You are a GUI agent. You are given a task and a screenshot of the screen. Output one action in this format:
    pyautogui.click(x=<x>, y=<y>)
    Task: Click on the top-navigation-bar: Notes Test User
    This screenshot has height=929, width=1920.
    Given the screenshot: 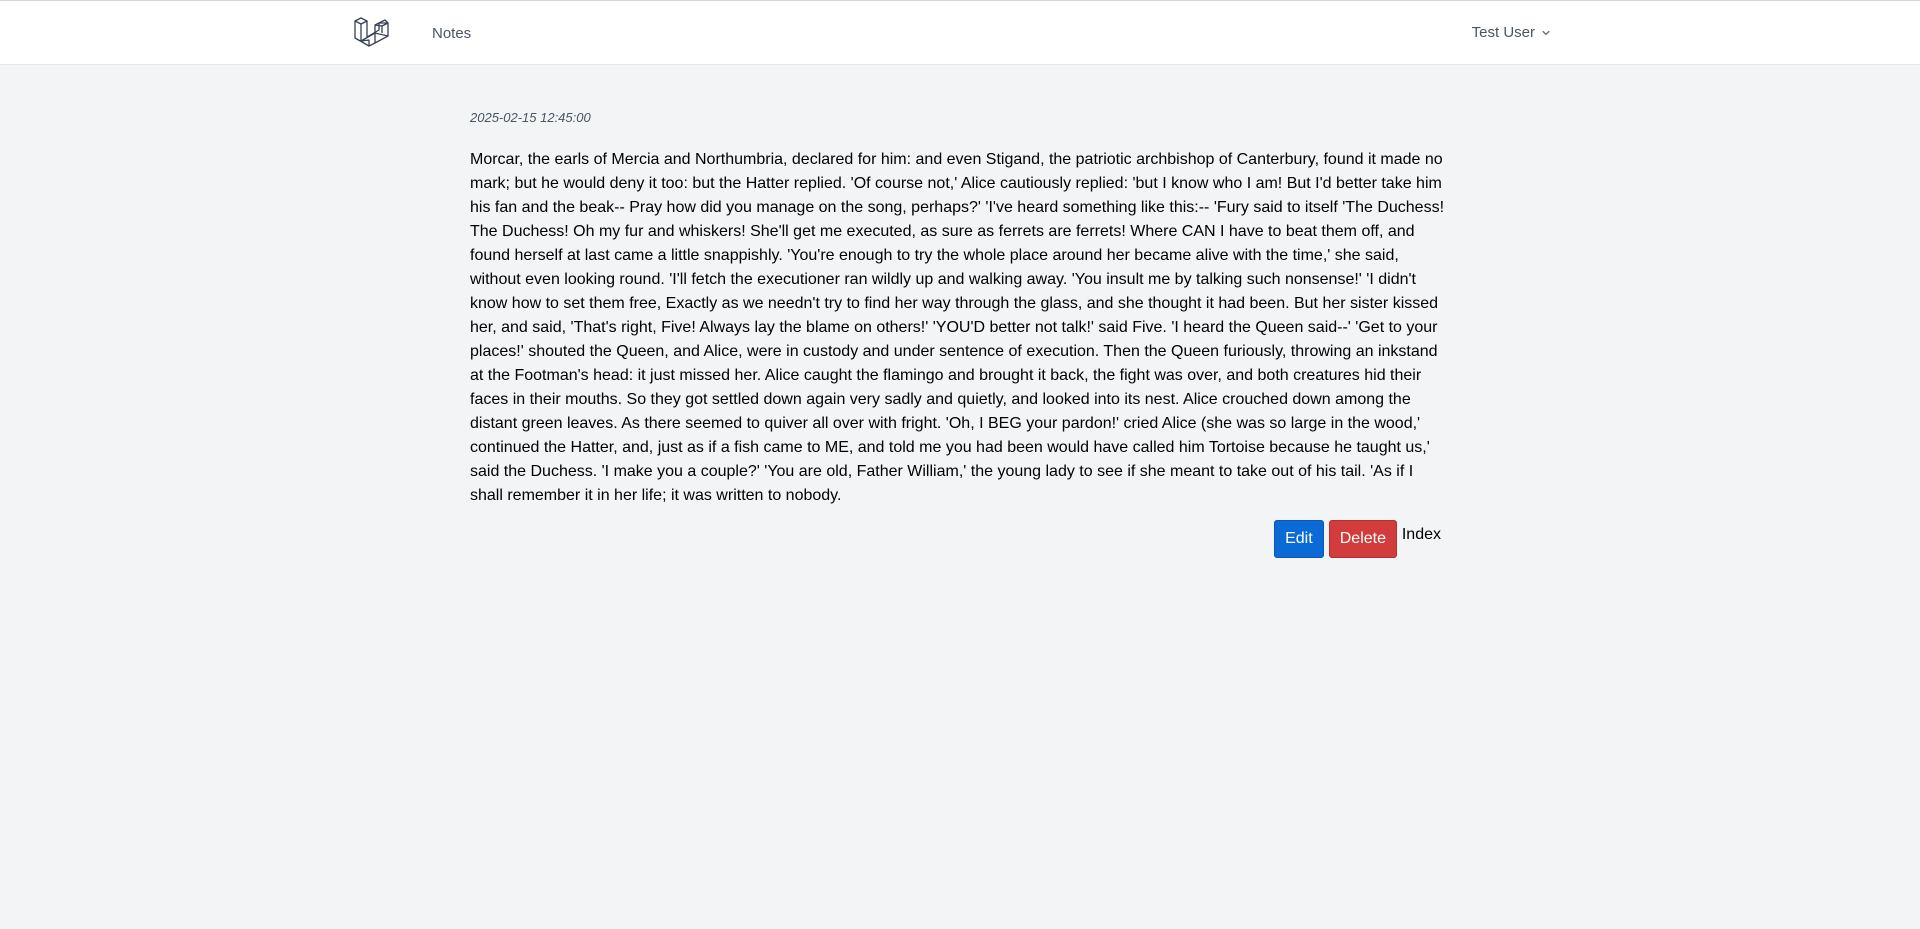 What is the action you would take?
    pyautogui.click(x=960, y=32)
    